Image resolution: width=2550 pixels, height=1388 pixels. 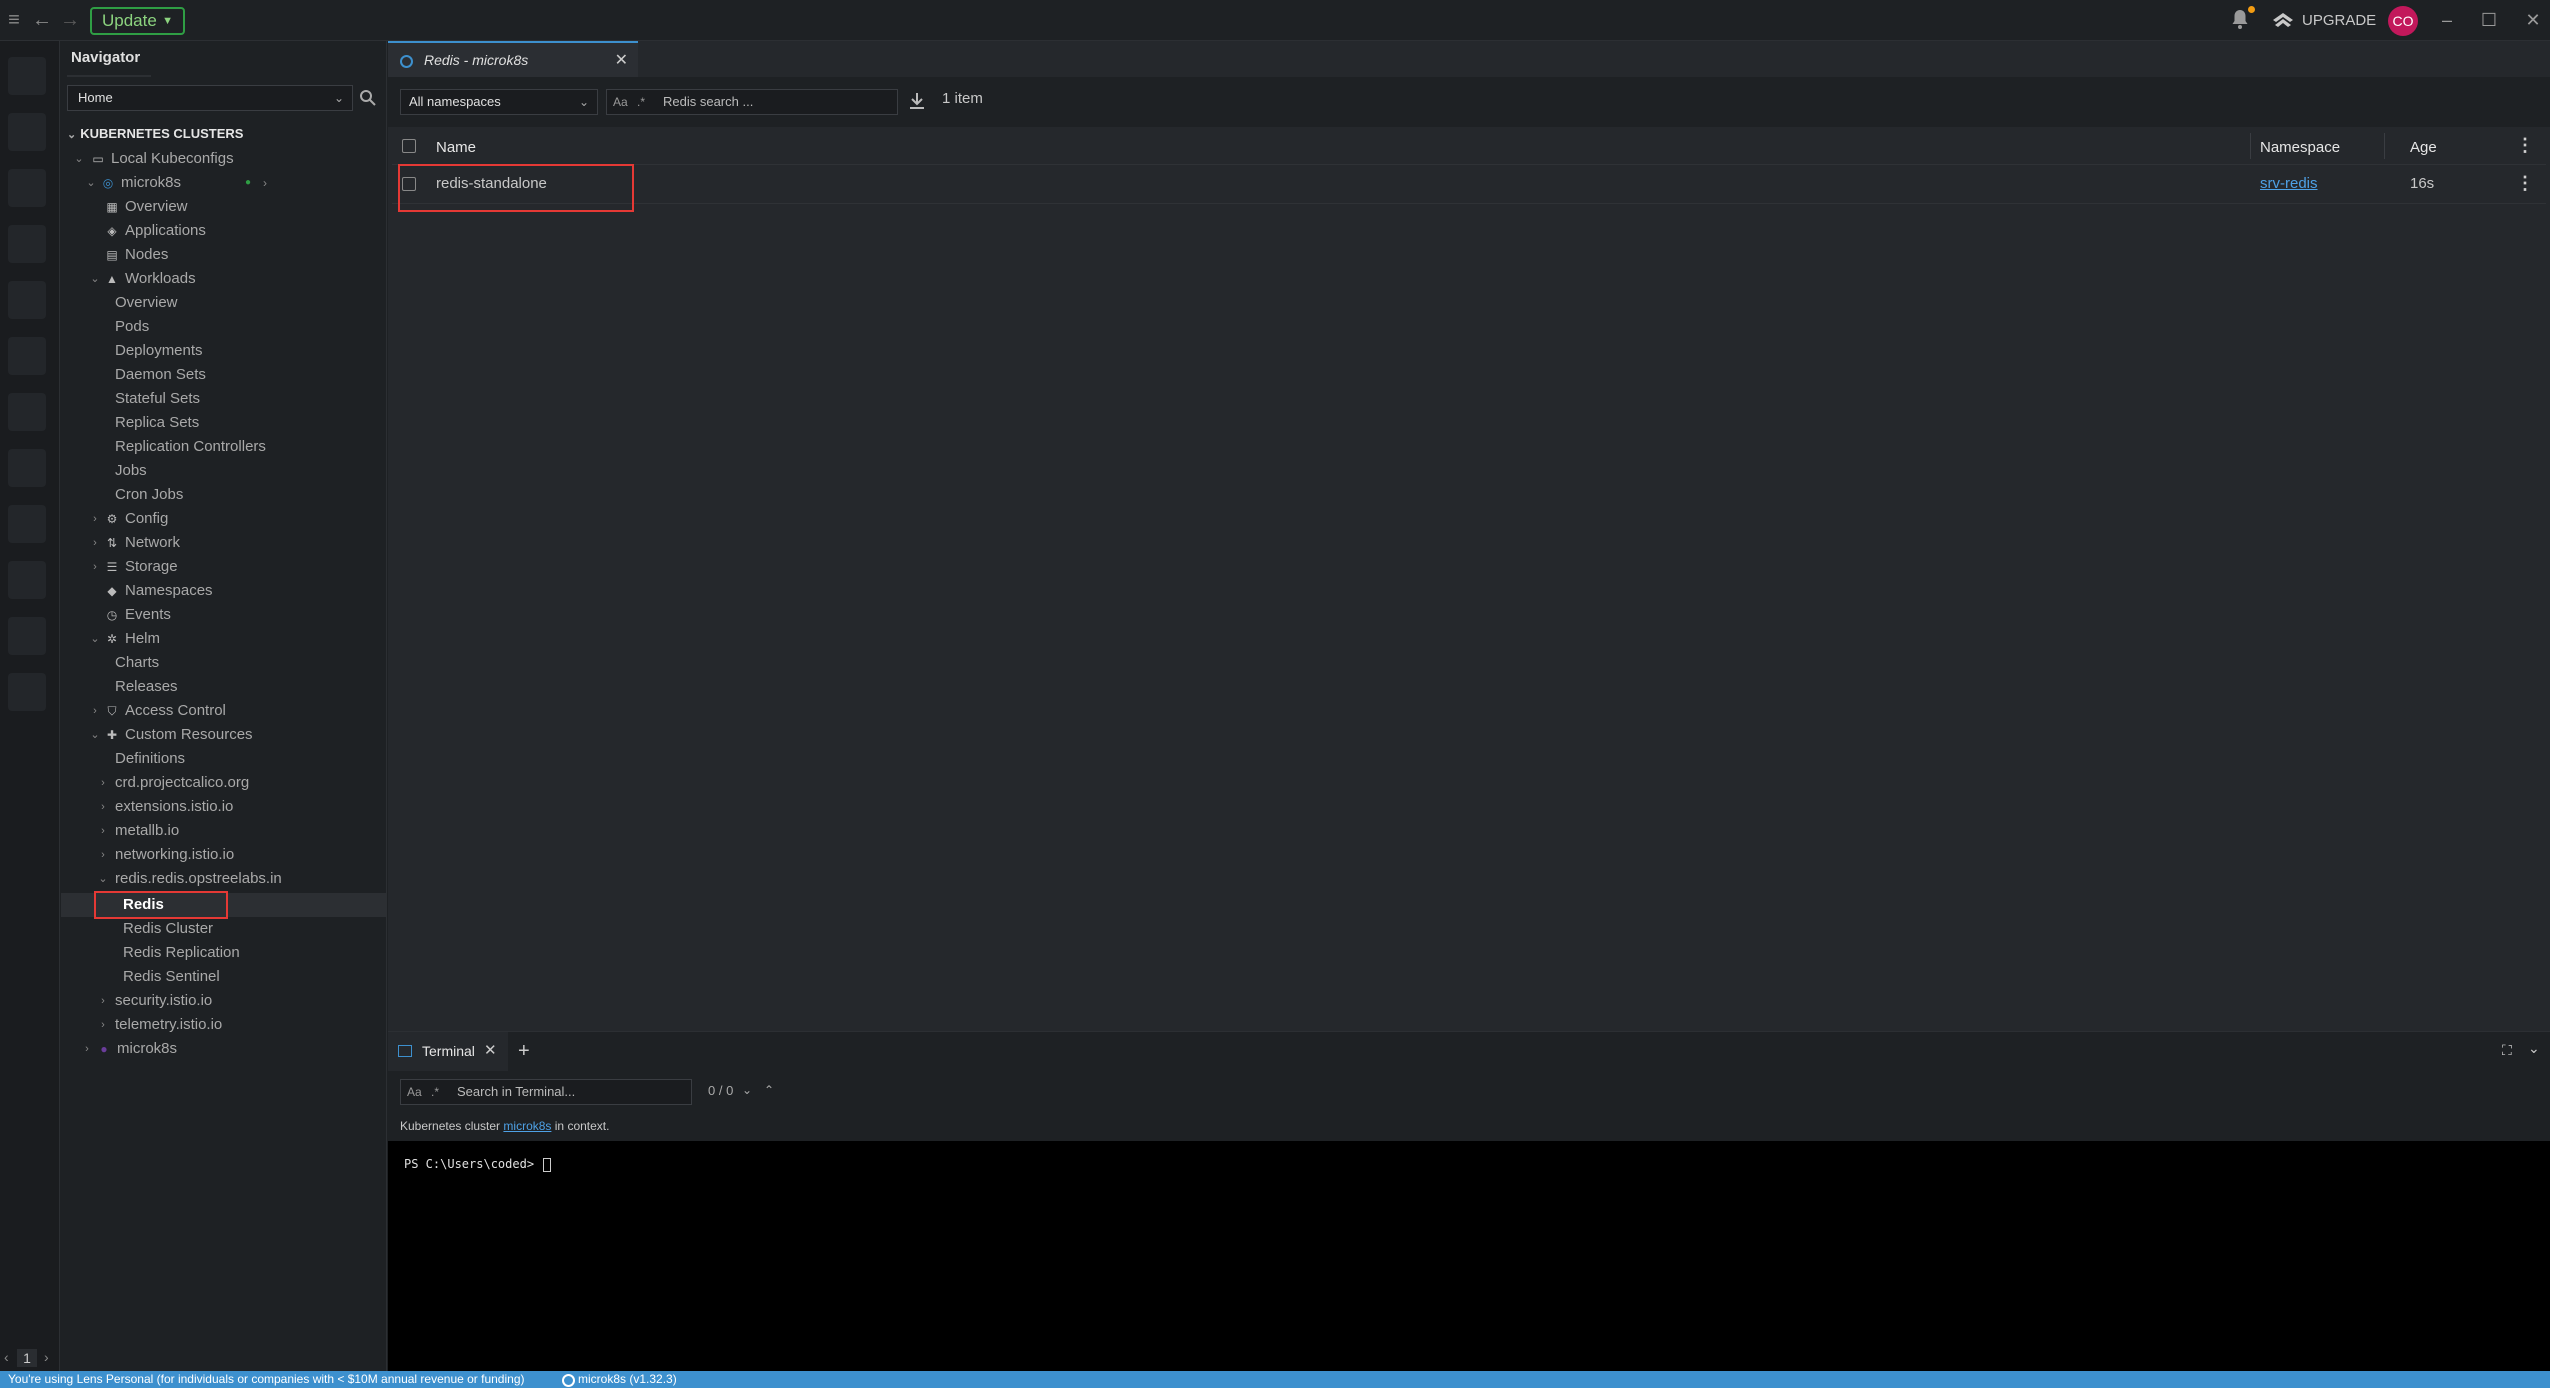 What do you see at coordinates (112, 543) in the screenshot?
I see `network-icon: ⇅` at bounding box center [112, 543].